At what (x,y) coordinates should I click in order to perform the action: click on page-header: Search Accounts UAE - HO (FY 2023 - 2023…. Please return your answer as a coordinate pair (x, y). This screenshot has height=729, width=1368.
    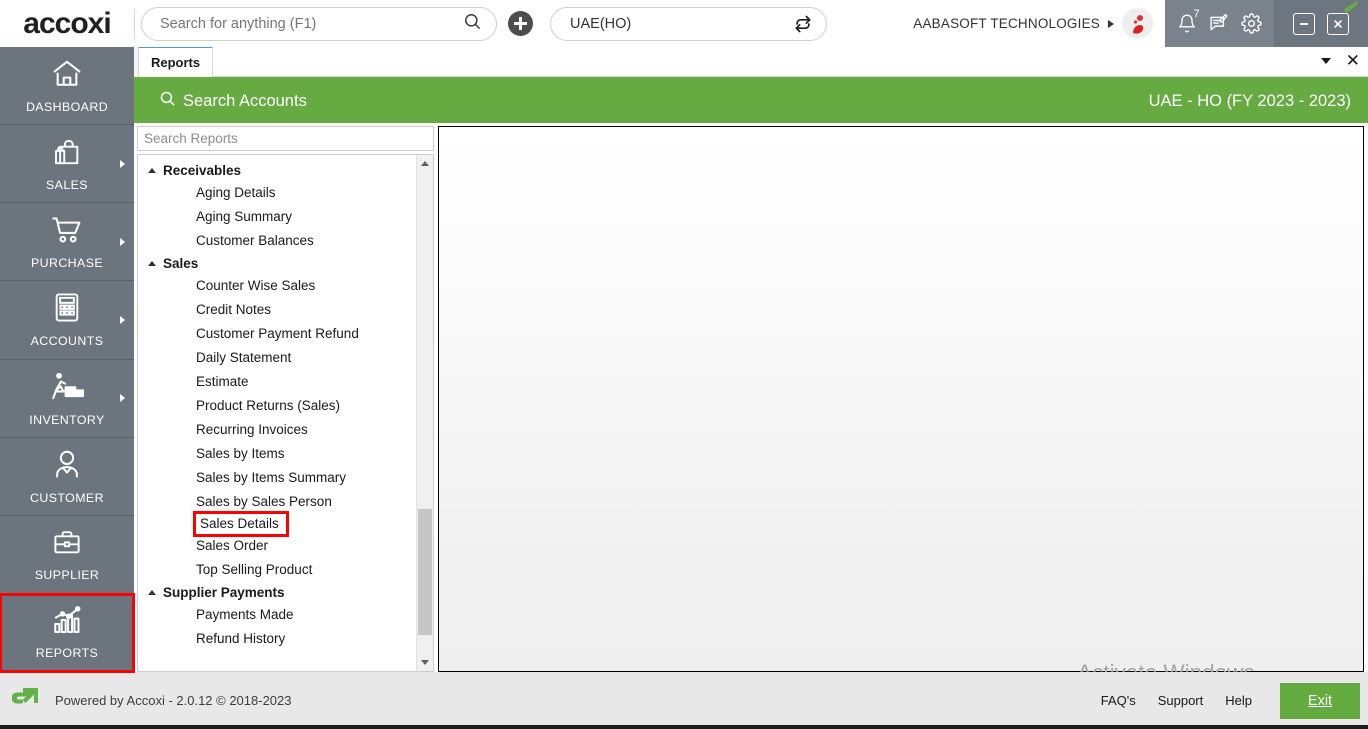
    Looking at the image, I should click on (751, 101).